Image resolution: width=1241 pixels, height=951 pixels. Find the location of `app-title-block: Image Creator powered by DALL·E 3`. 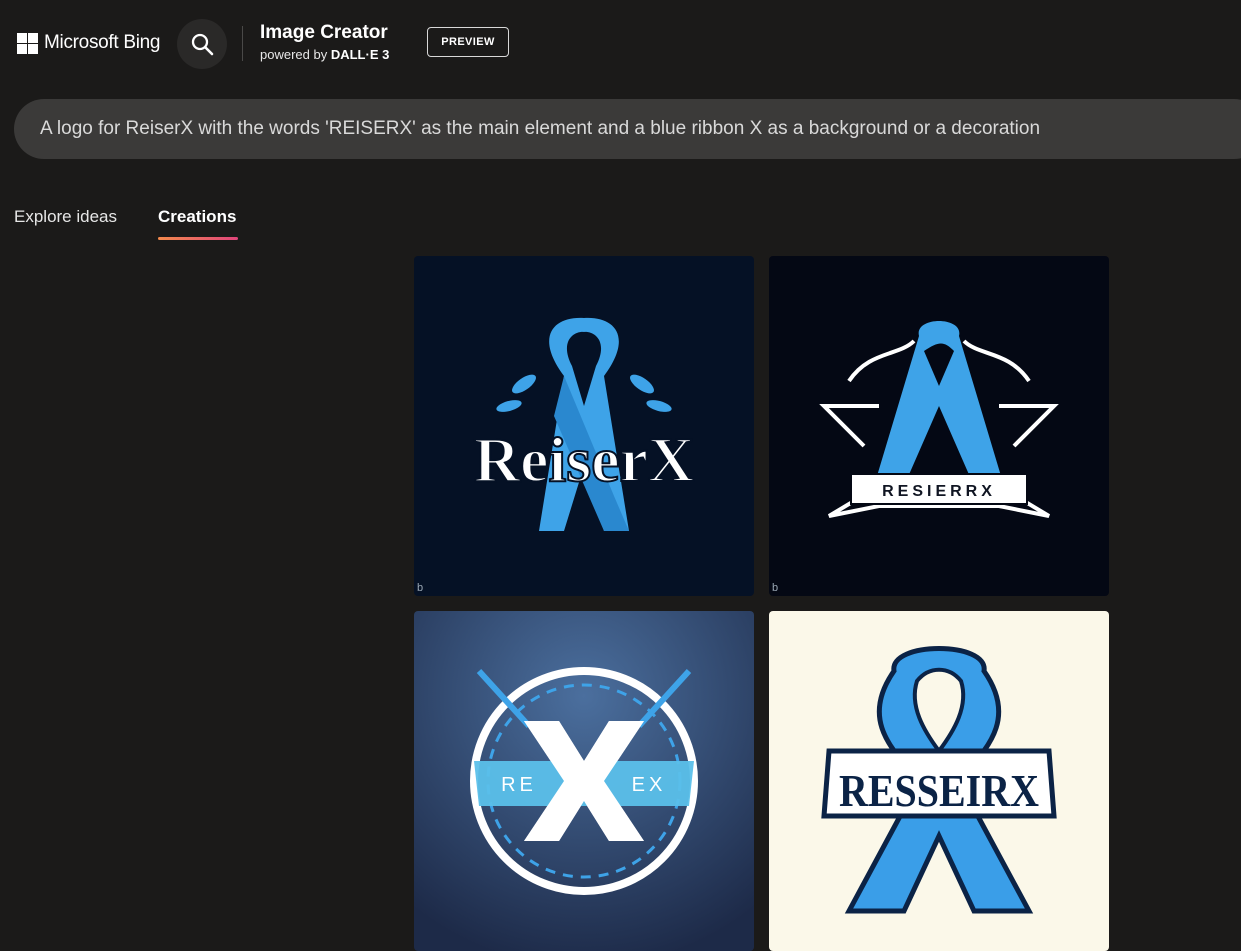

app-title-block: Image Creator powered by DALL·E 3 is located at coordinates (324, 42).